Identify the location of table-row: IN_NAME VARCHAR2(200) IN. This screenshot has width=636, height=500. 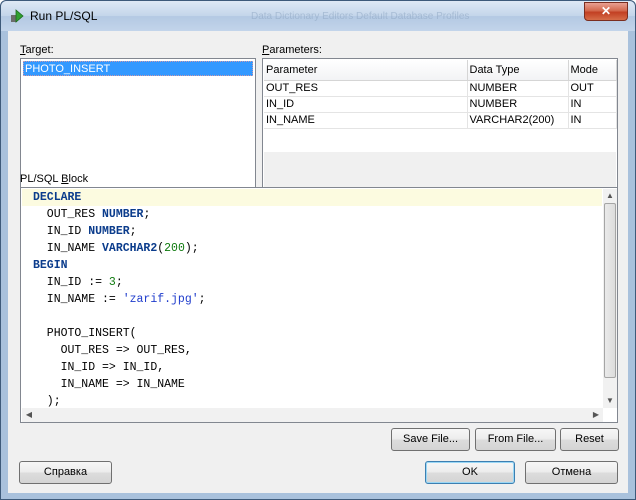
(440, 120).